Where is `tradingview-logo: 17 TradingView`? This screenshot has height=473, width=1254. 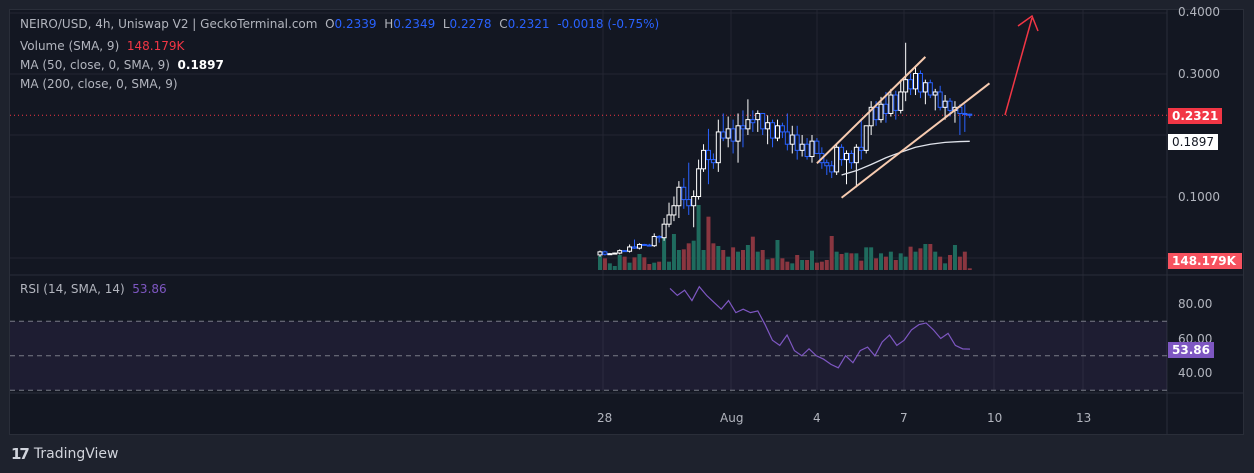 tradingview-logo: 17 TradingView is located at coordinates (64, 454).